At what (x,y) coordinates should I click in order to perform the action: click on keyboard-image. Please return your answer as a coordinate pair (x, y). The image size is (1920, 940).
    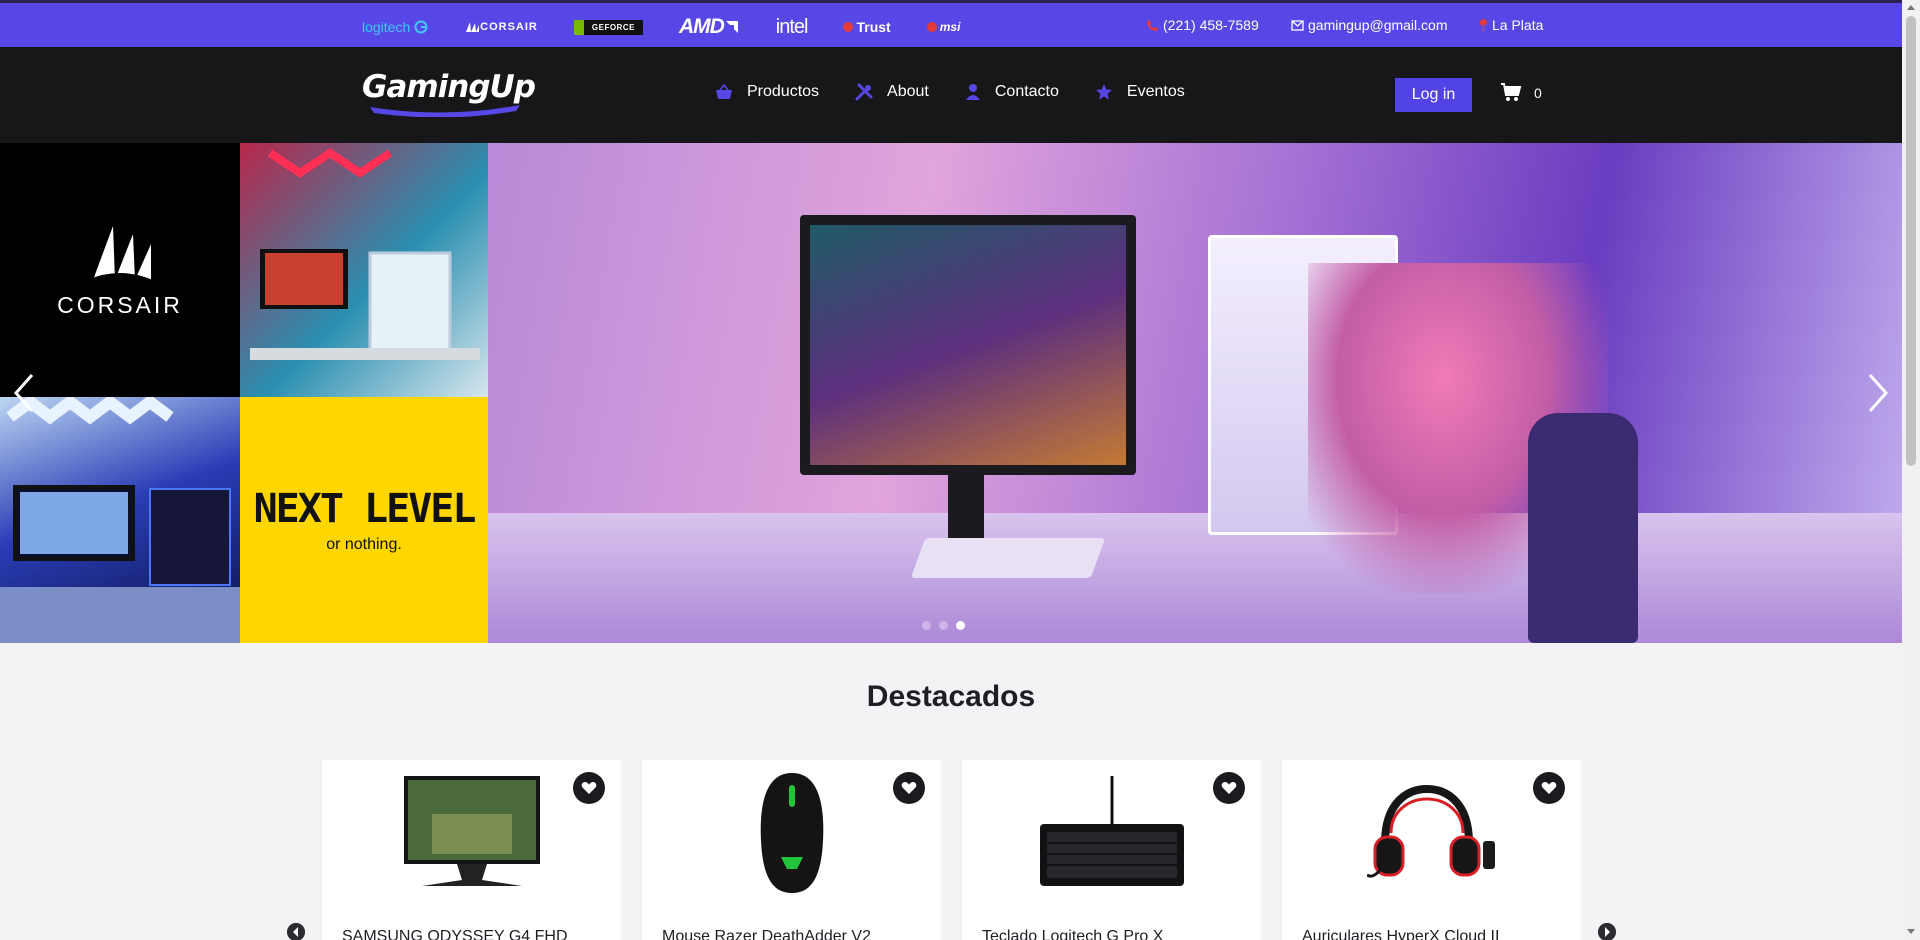
    Looking at the image, I should click on (1112, 832).